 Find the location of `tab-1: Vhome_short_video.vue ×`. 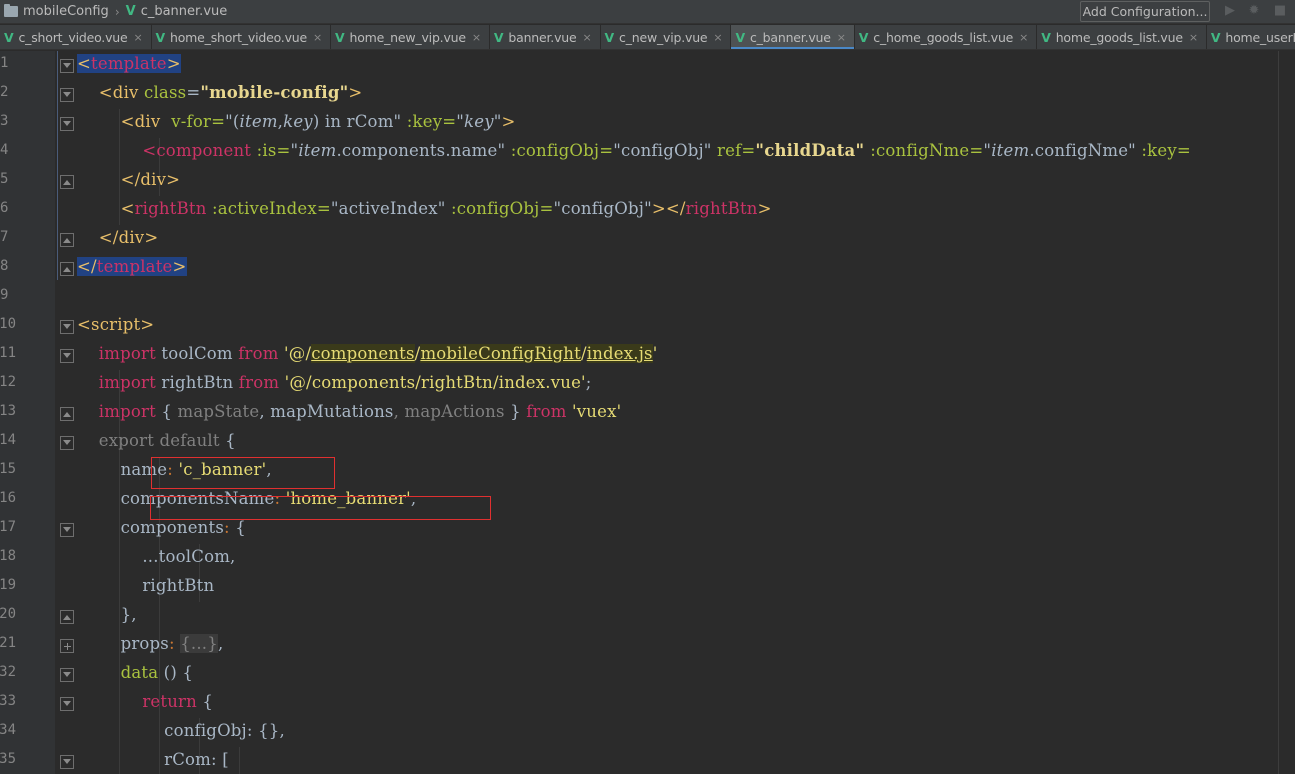

tab-1: Vhome_short_video.vue × is located at coordinates (242, 37).